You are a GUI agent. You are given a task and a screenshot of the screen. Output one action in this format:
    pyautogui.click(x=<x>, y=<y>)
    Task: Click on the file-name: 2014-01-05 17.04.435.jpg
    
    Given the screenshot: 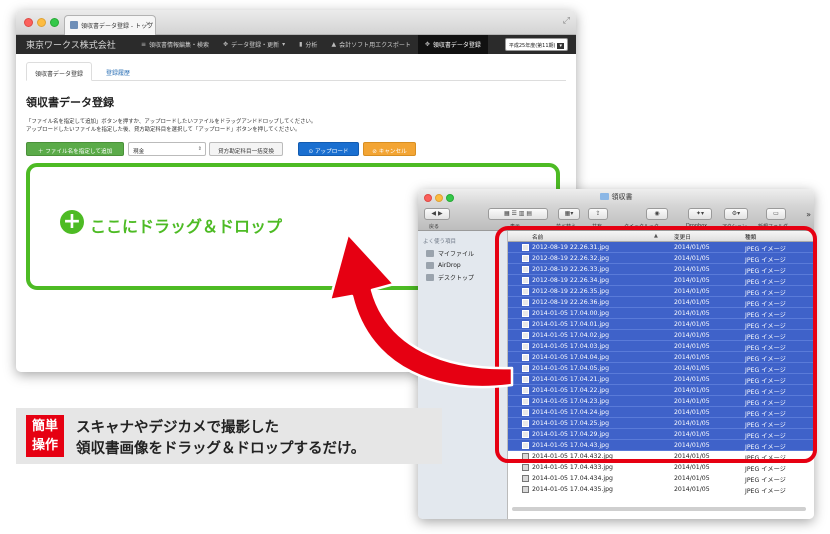 What is the action you would take?
    pyautogui.click(x=572, y=489)
    